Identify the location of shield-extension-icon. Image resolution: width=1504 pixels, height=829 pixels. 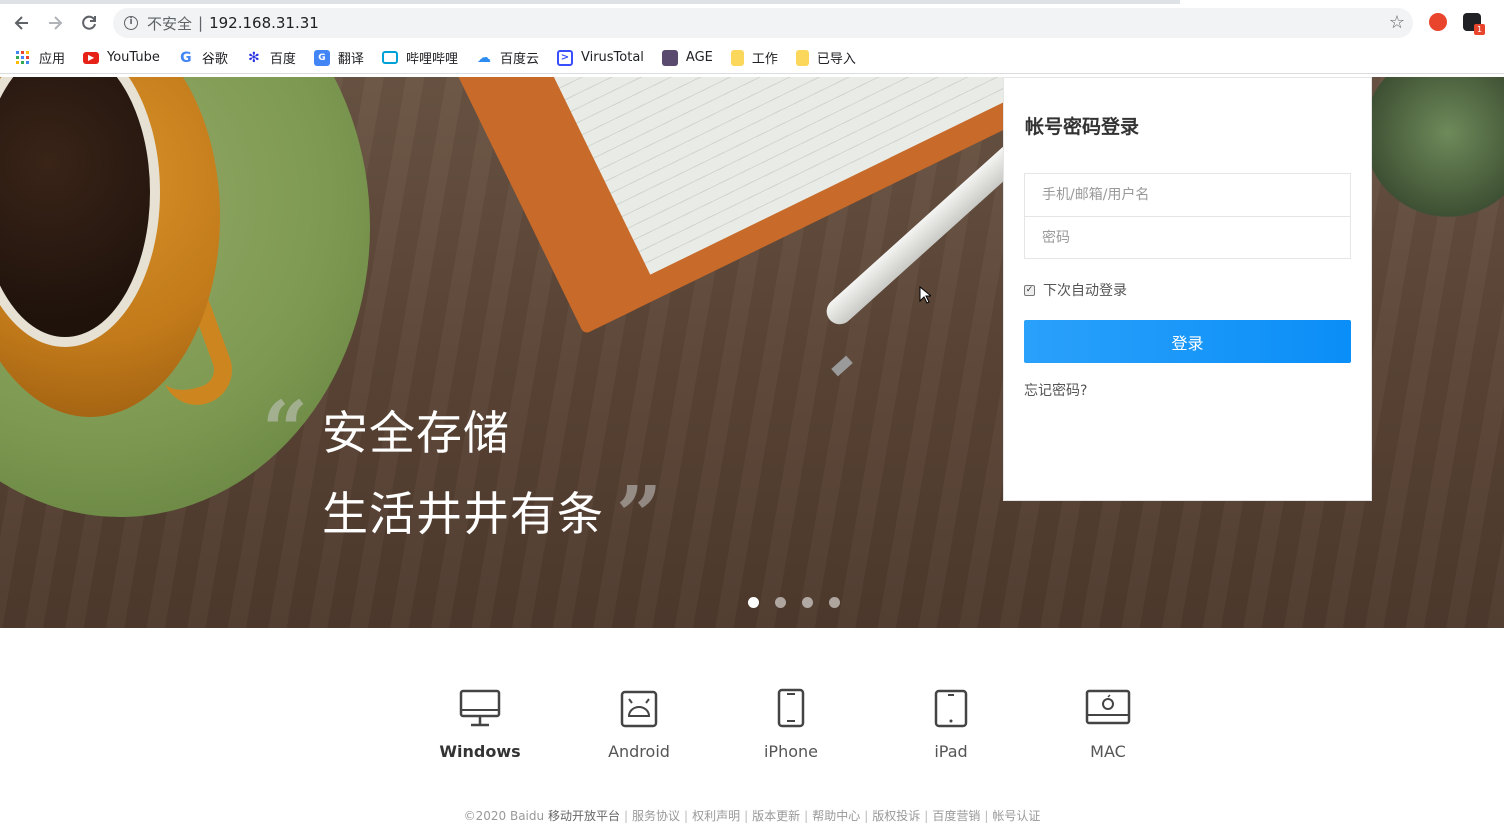
(1438, 22).